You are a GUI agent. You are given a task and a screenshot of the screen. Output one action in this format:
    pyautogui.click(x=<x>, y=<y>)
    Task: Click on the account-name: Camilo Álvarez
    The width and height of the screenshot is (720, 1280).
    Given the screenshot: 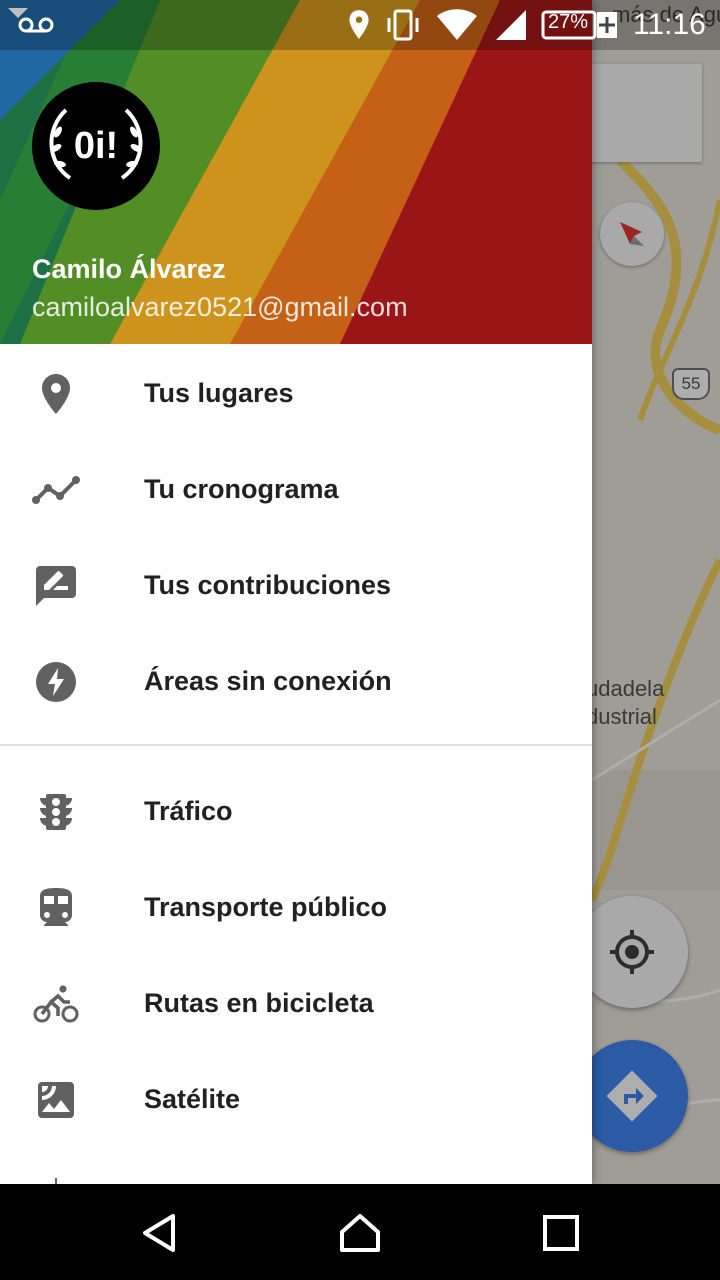 What is the action you would take?
    pyautogui.click(x=129, y=269)
    